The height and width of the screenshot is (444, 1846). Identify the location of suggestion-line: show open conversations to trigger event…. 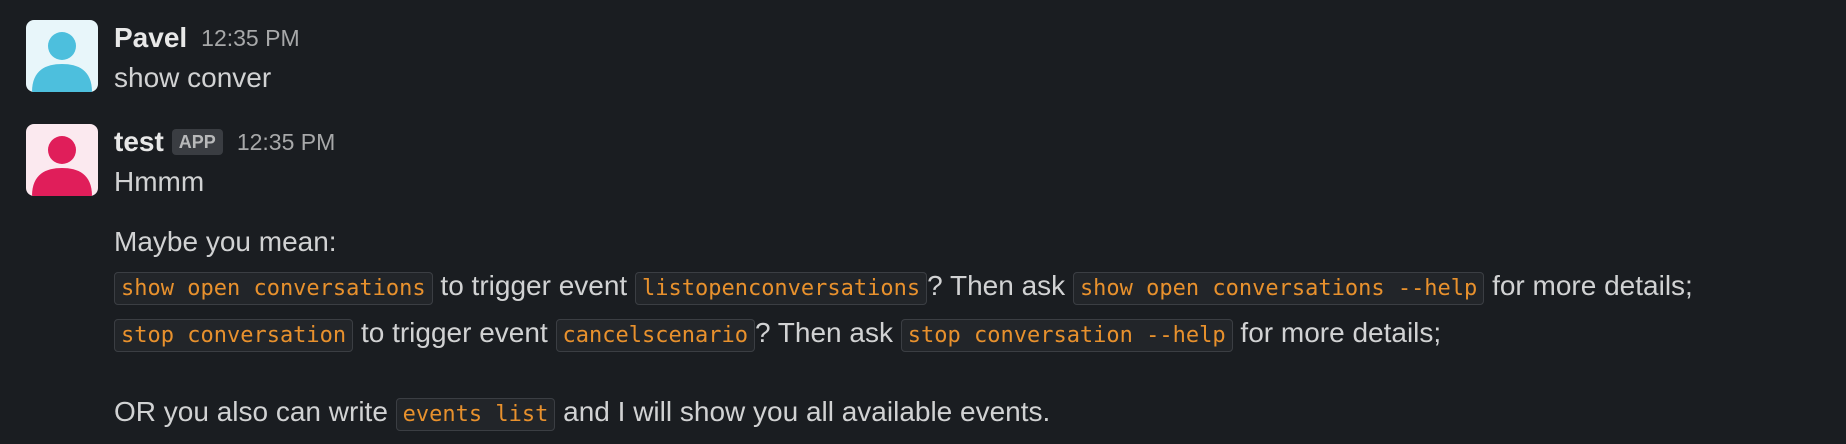
(970, 287).